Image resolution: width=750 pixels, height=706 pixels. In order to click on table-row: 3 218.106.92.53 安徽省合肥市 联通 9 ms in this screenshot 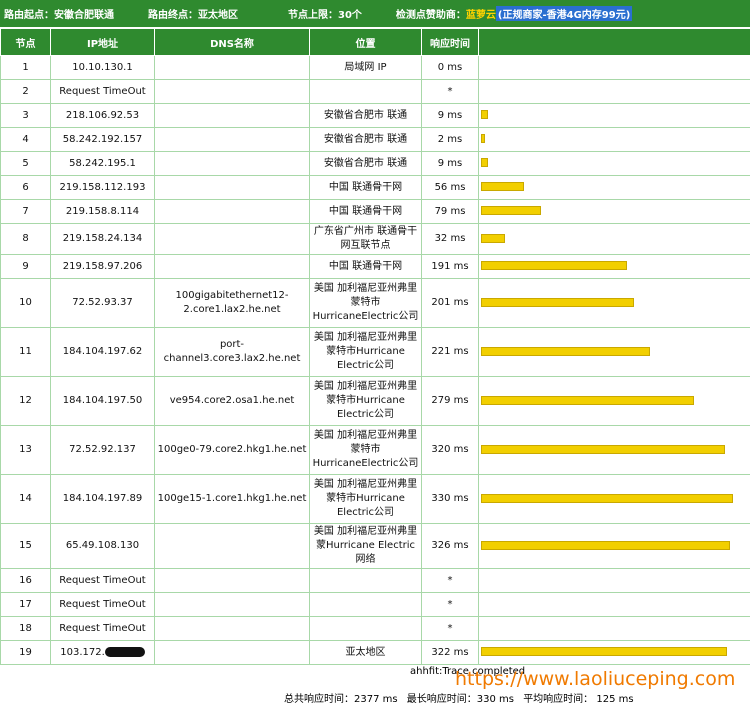, I will do `click(375, 115)`.